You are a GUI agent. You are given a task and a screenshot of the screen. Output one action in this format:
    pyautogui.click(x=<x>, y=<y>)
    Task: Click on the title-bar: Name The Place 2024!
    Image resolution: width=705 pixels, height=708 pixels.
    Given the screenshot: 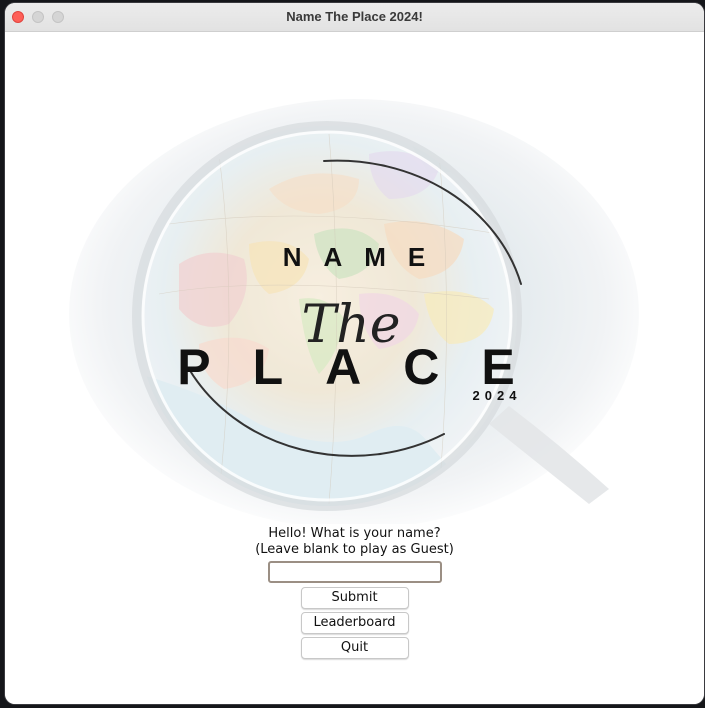 What is the action you would take?
    pyautogui.click(x=354, y=17)
    